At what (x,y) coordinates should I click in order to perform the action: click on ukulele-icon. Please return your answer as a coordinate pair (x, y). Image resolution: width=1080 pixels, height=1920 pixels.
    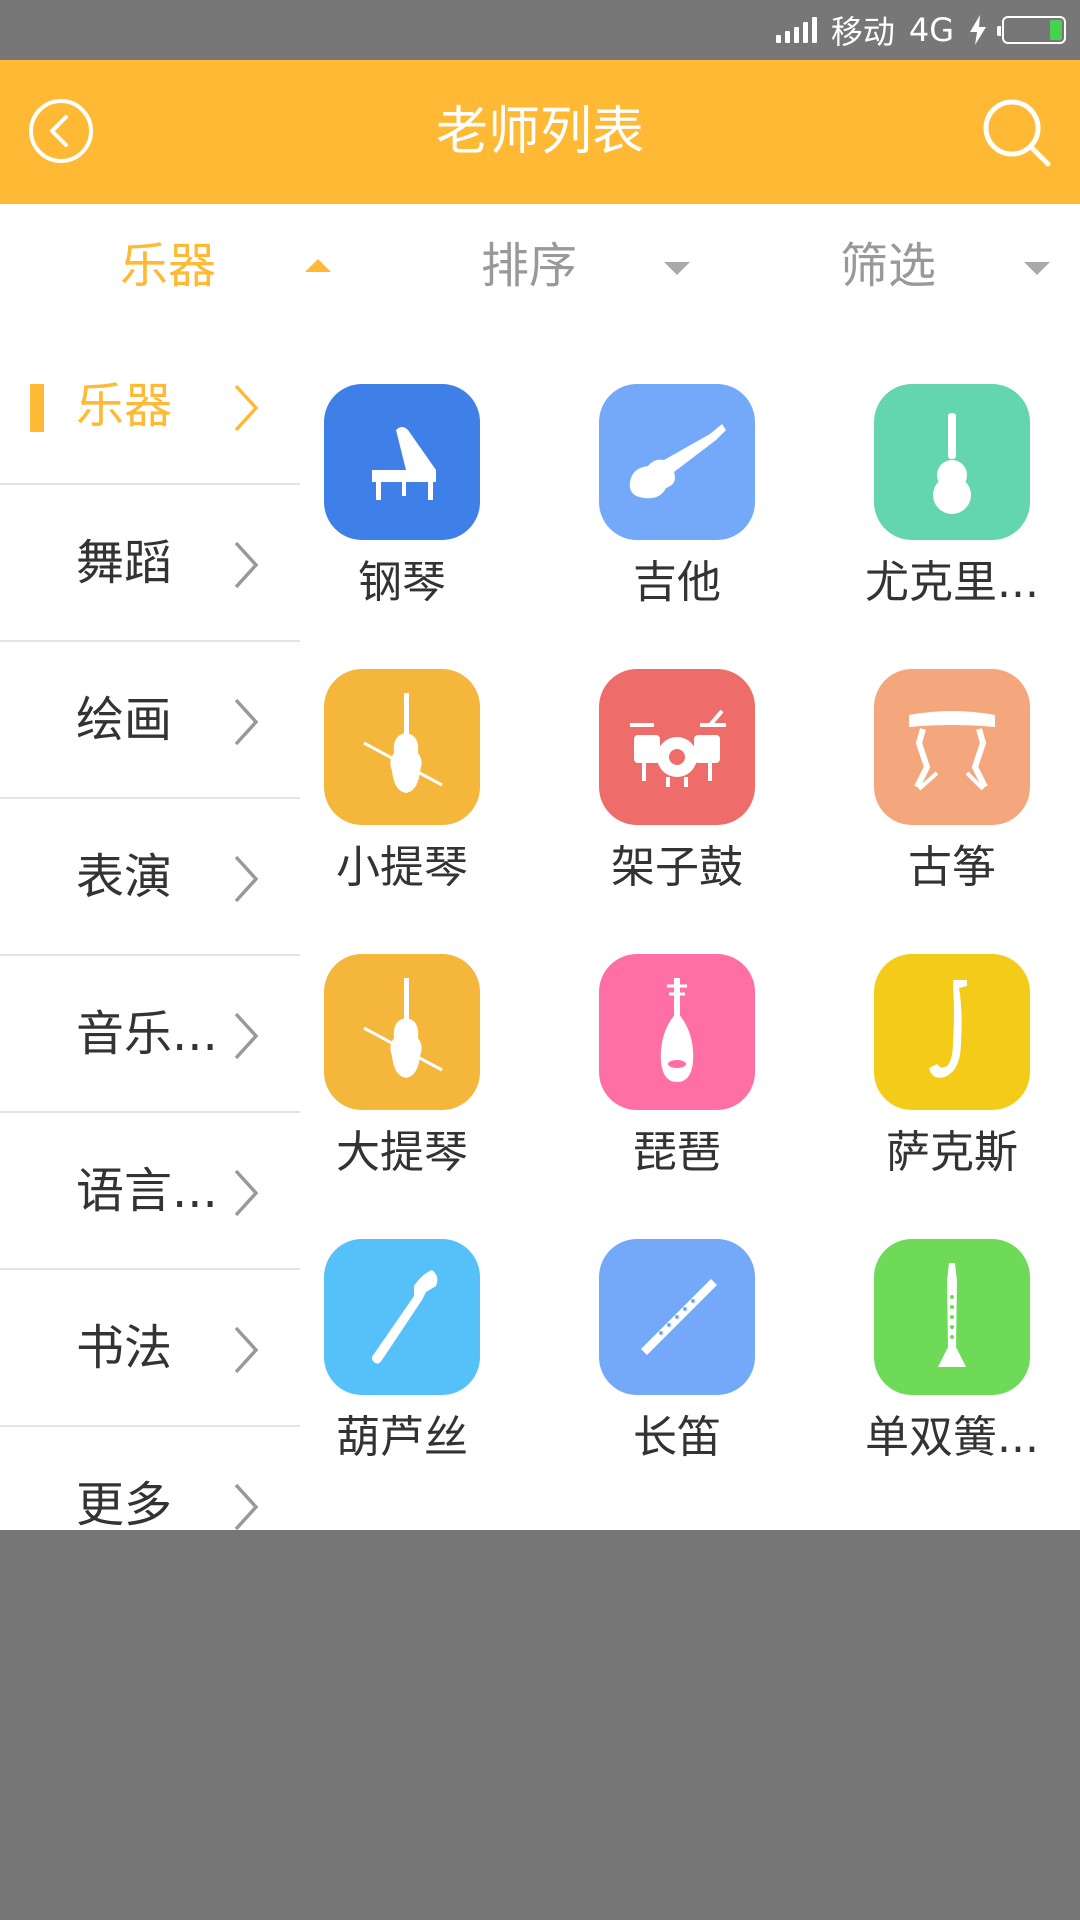
    Looking at the image, I should click on (952, 462).